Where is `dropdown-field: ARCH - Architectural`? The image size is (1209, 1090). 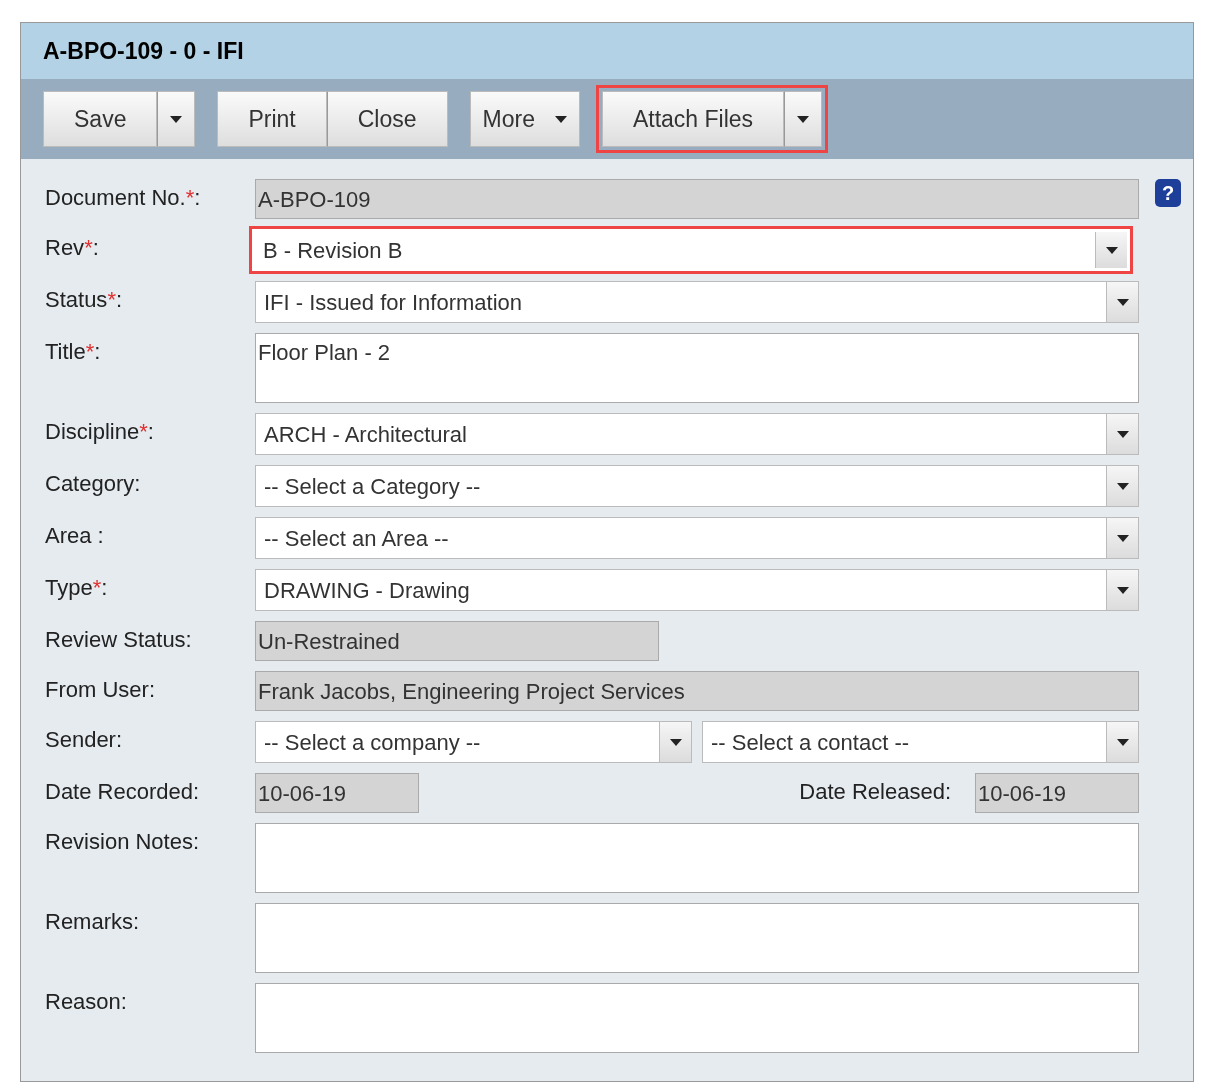 dropdown-field: ARCH - Architectural is located at coordinates (697, 434).